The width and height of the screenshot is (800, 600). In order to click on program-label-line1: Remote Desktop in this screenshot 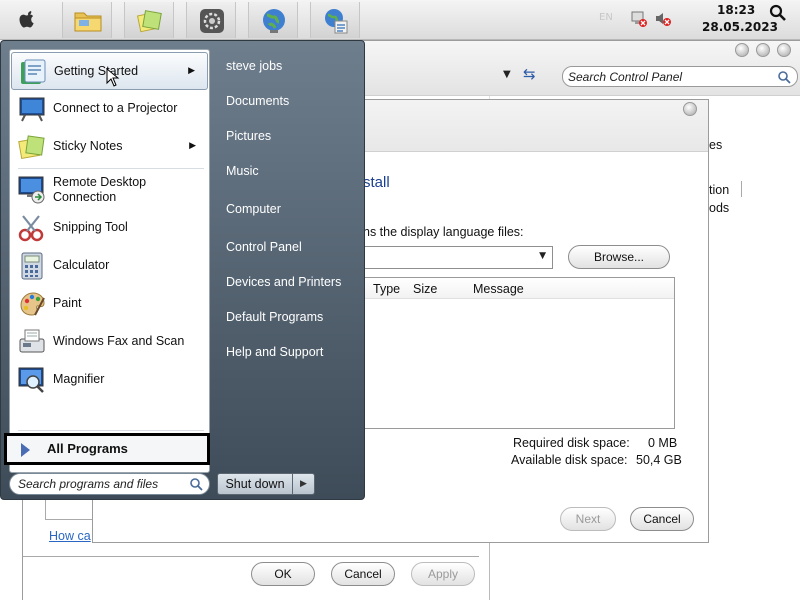, I will do `click(100, 182)`.